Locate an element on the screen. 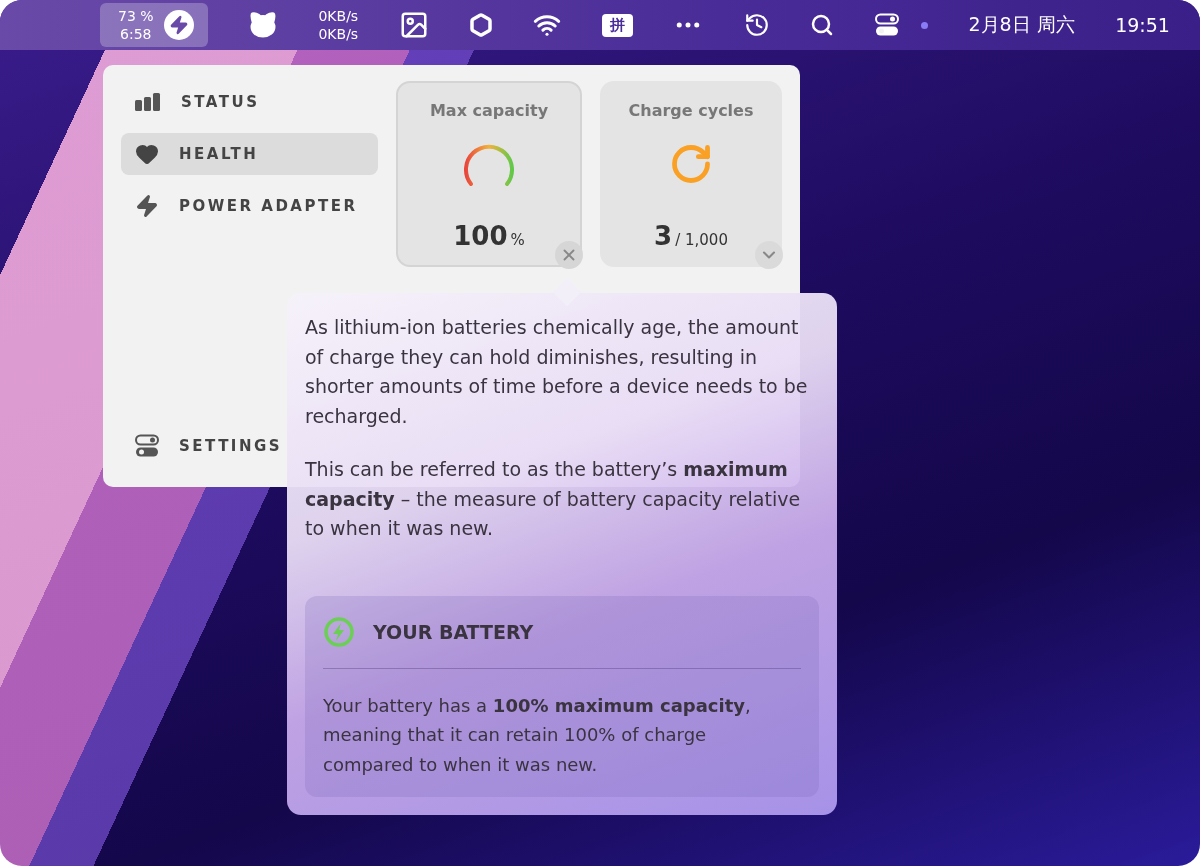 The image size is (1200, 866). stat-card: Charge cycles 3/ 1,000 is located at coordinates (691, 174).